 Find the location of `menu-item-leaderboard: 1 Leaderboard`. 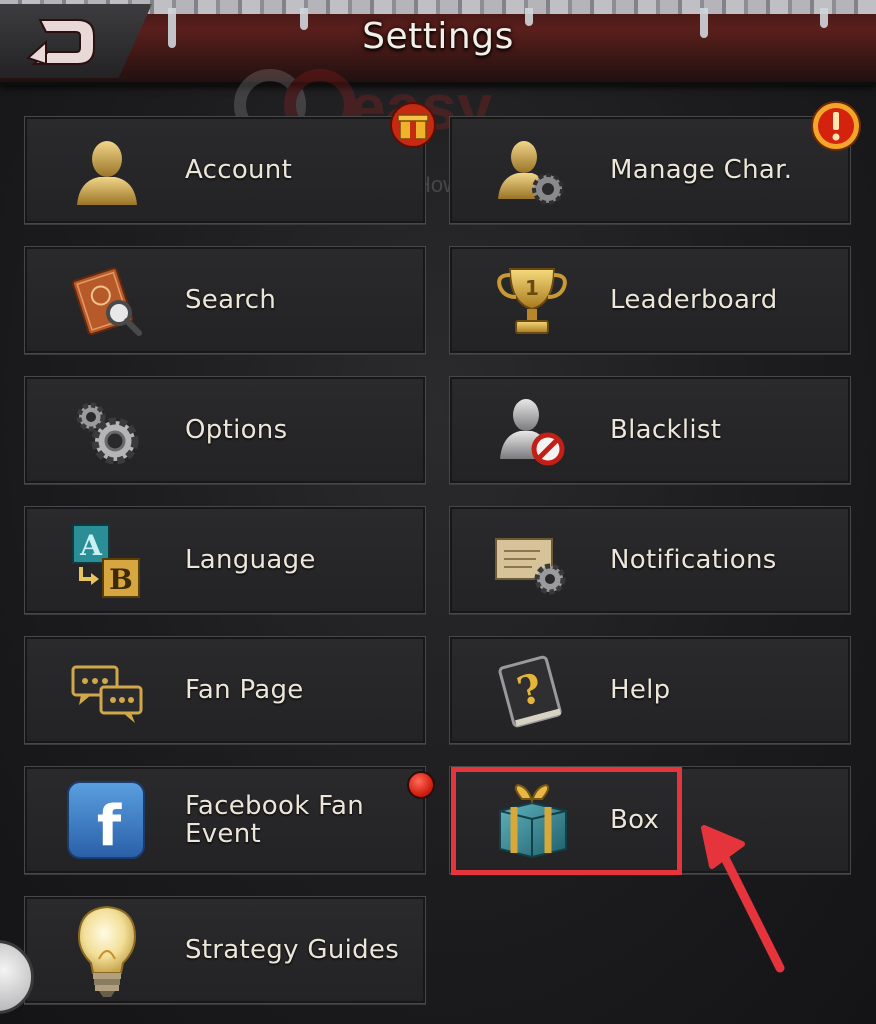

menu-item-leaderboard: 1 Leaderboard is located at coordinates (650, 300).